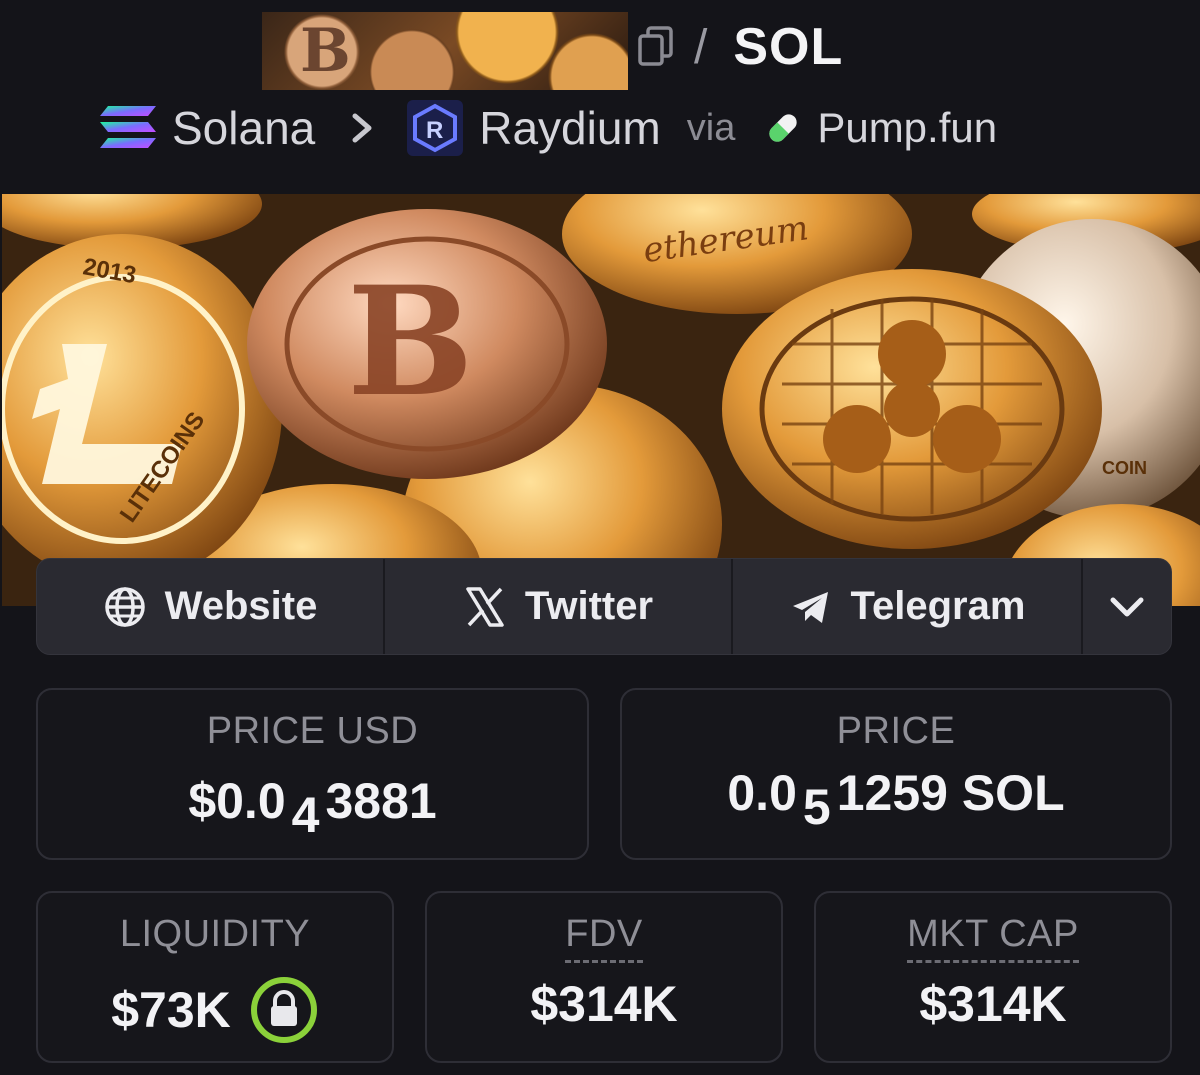 This screenshot has height=1075, width=1200. I want to click on price-digits: 1259 SOL, so click(950, 793).